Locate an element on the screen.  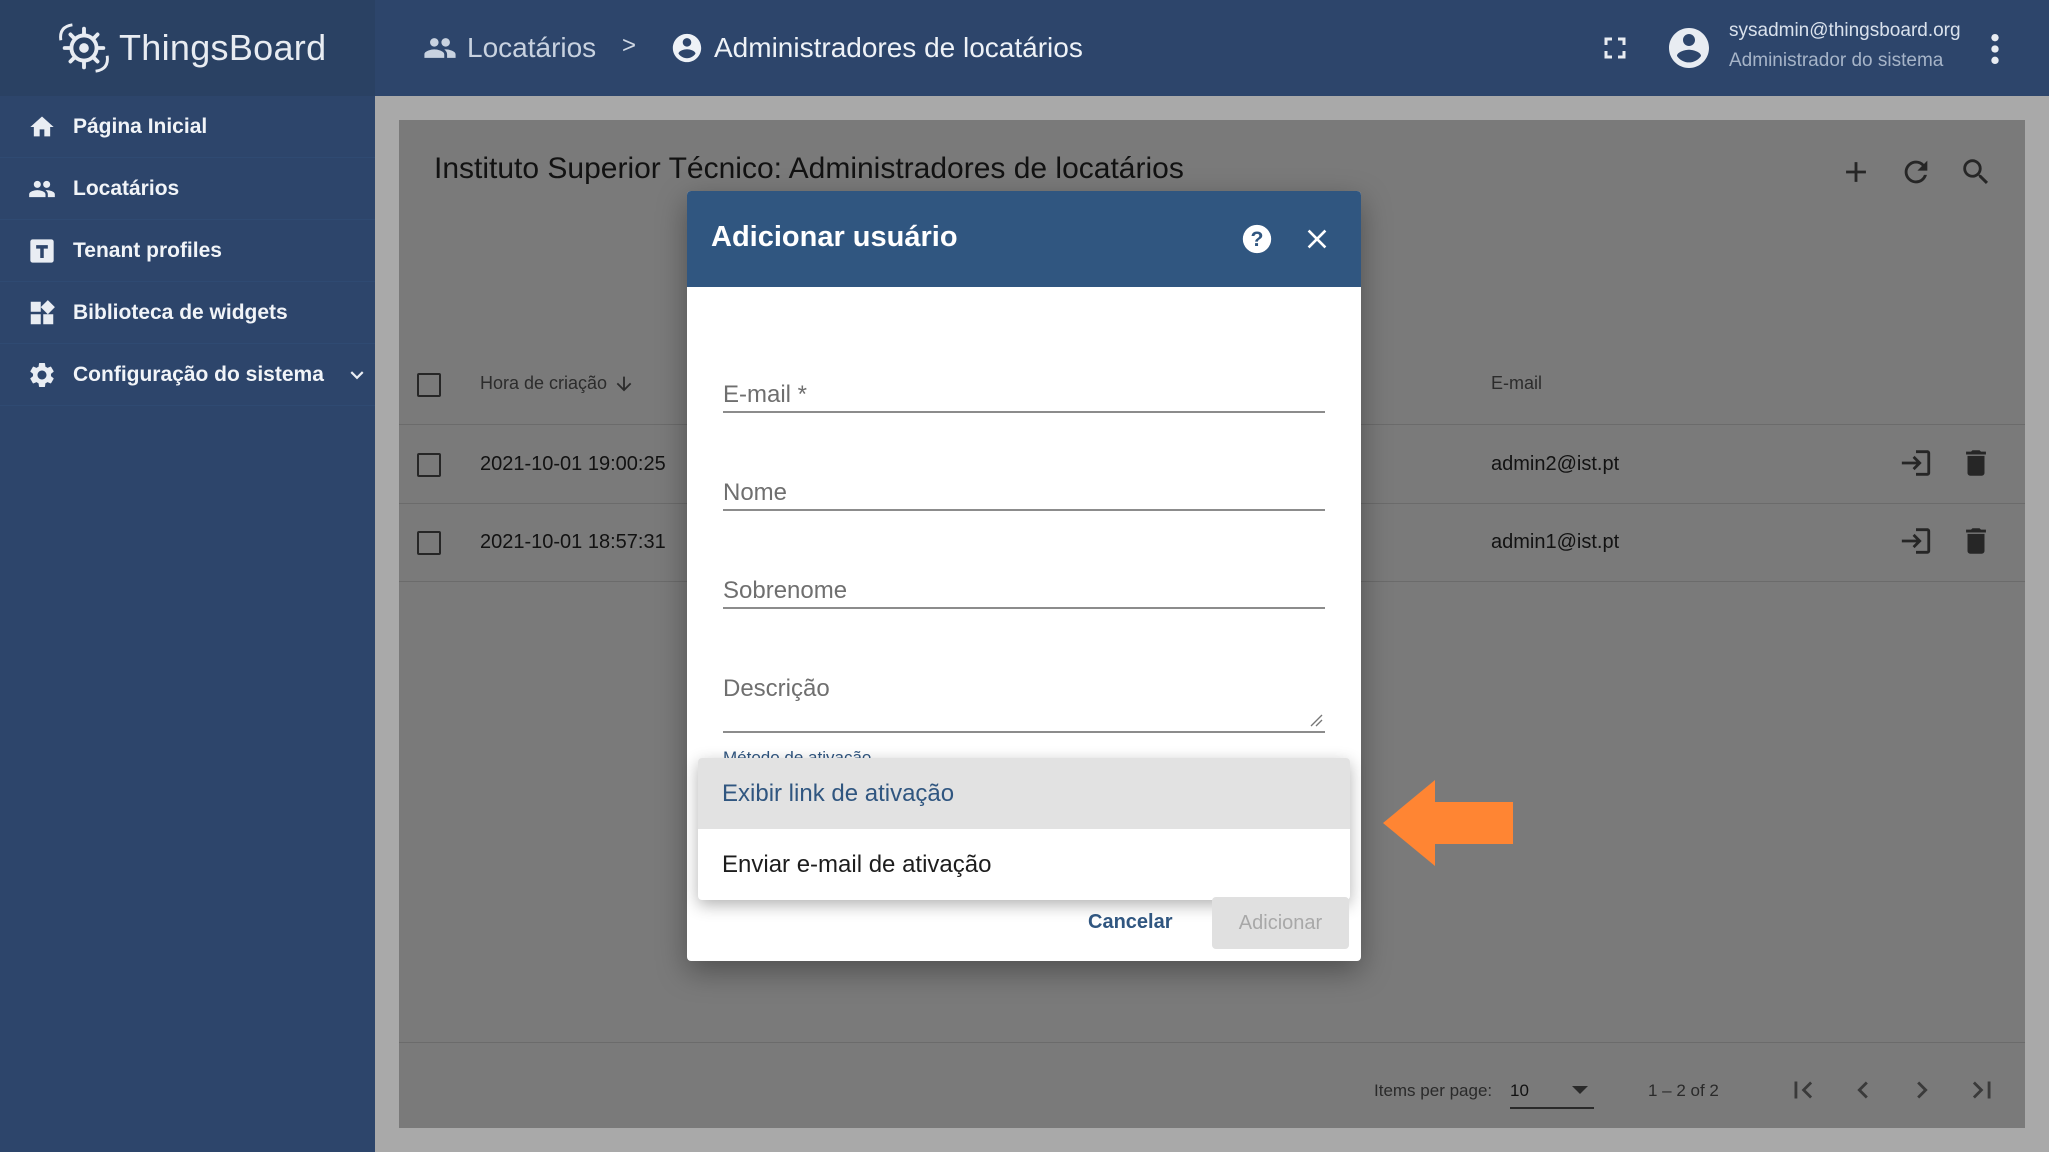
last-name-field-label: Sobrenome is located at coordinates (785, 590).